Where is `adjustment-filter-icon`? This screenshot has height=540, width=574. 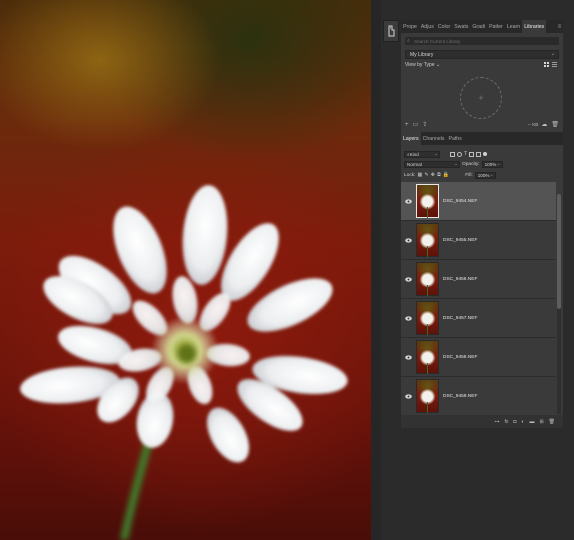
adjustment-filter-icon is located at coordinates (459, 154).